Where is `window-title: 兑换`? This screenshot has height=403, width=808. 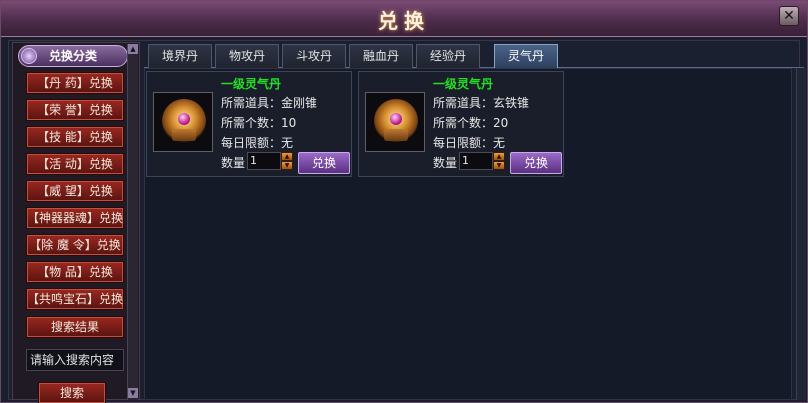
window-title: 兑换 is located at coordinates (404, 21).